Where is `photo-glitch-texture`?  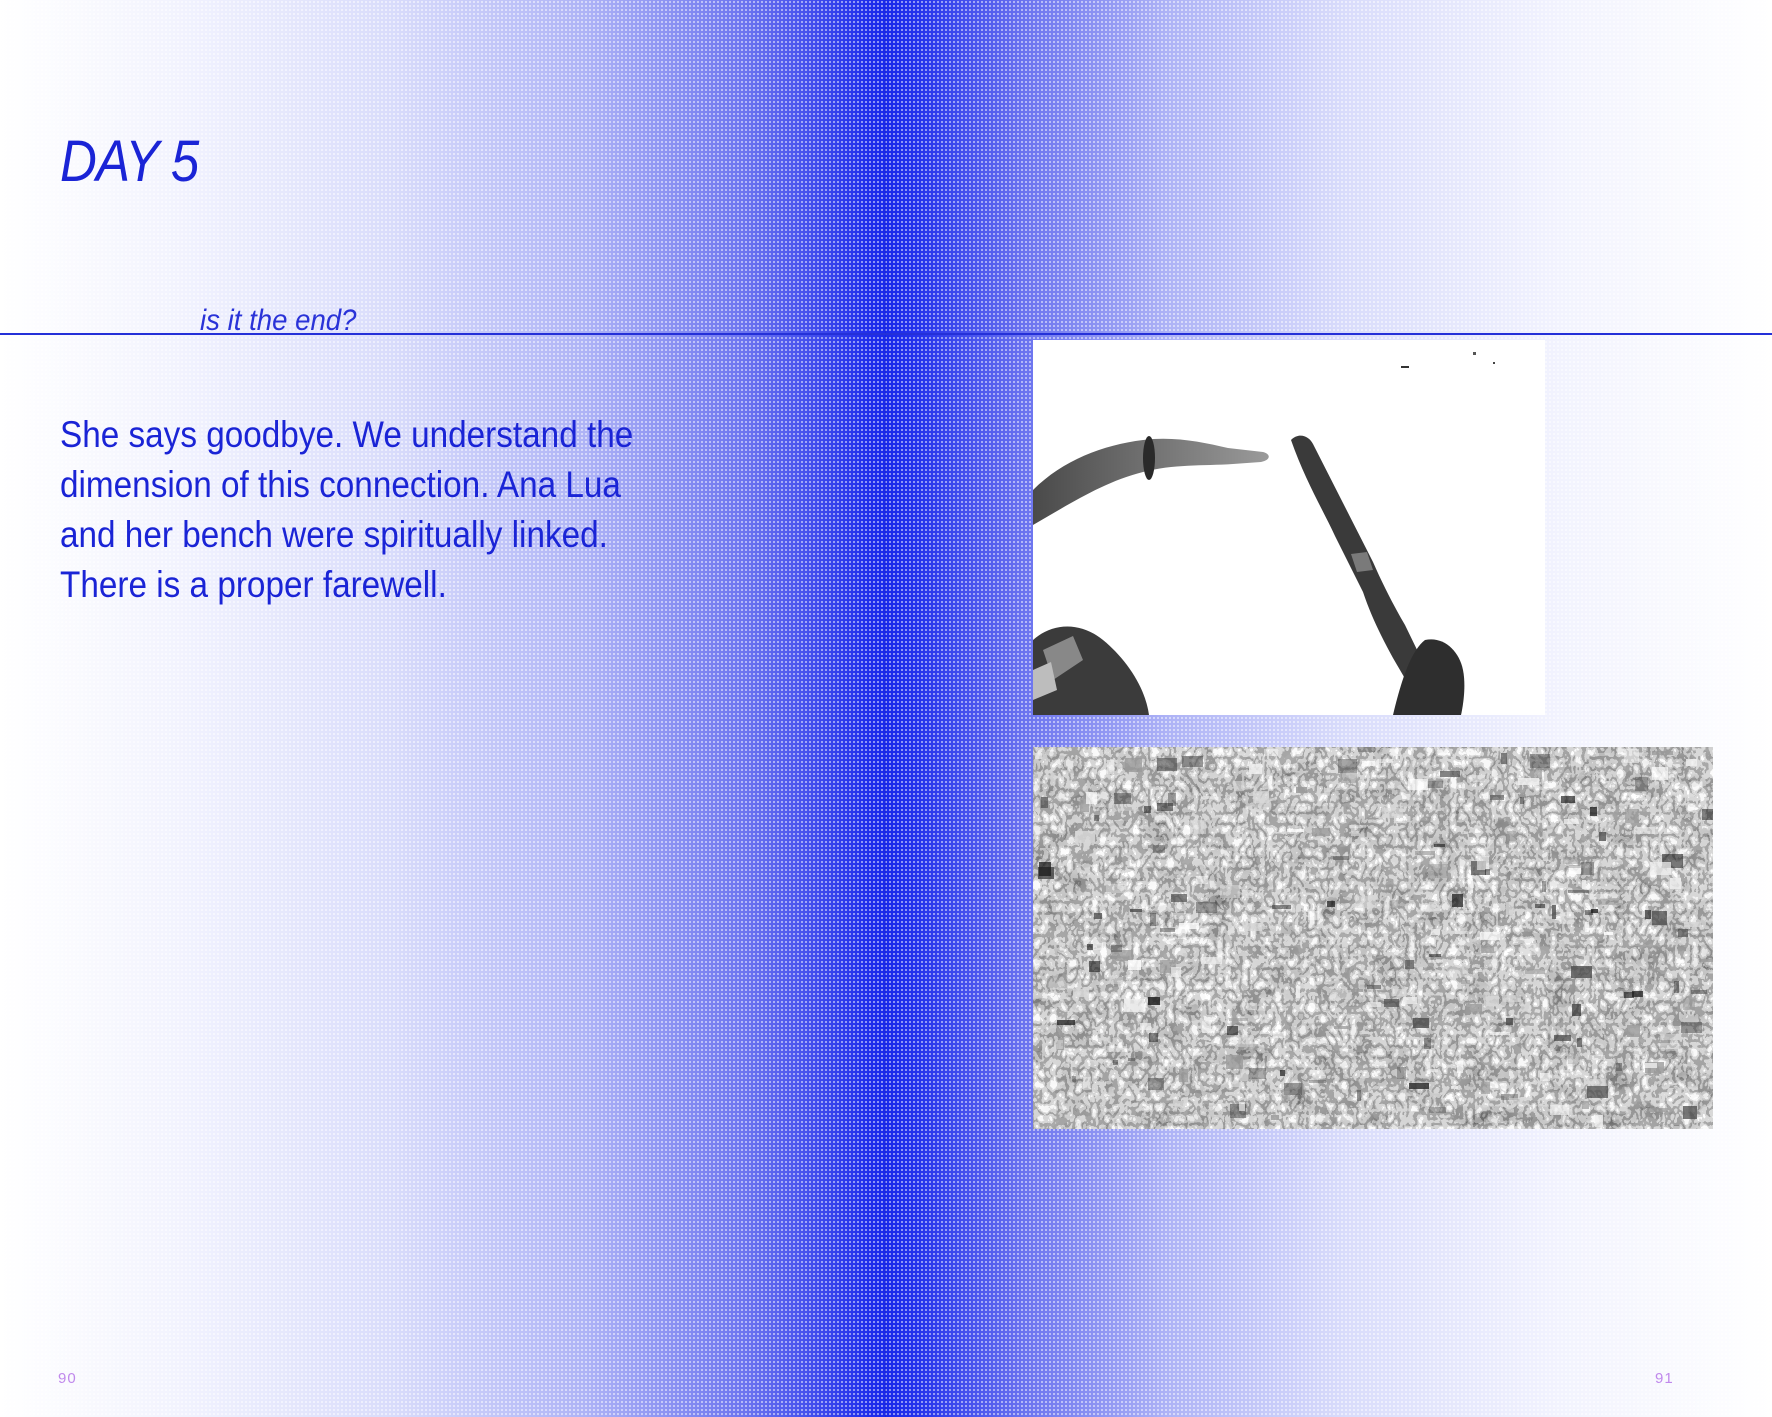
photo-glitch-texture is located at coordinates (1373, 938).